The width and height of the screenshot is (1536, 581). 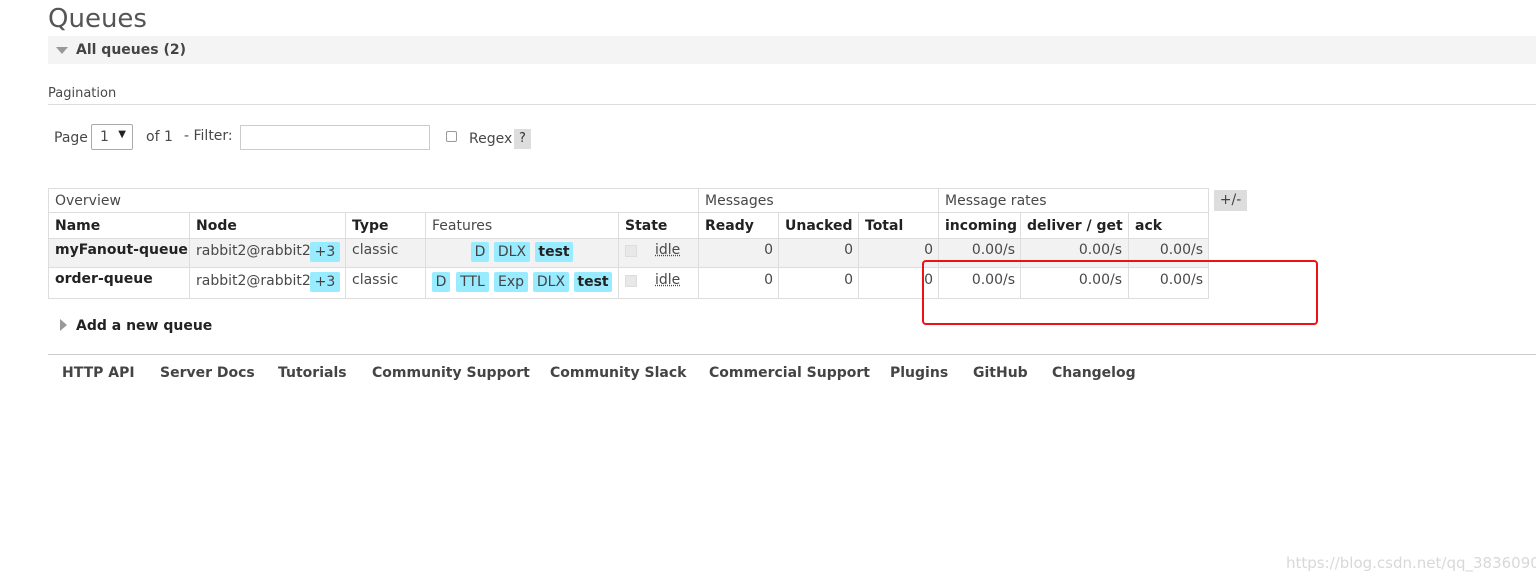 I want to click on group-header-messages: Messages, so click(x=739, y=201).